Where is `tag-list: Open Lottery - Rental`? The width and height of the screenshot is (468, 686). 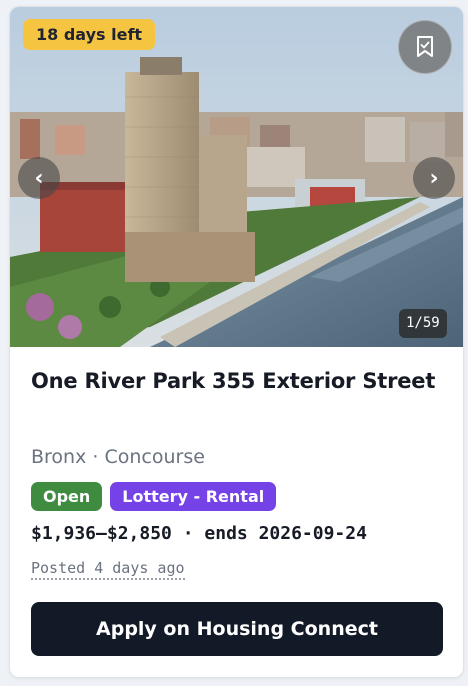 tag-list: Open Lottery - Rental is located at coordinates (154, 496).